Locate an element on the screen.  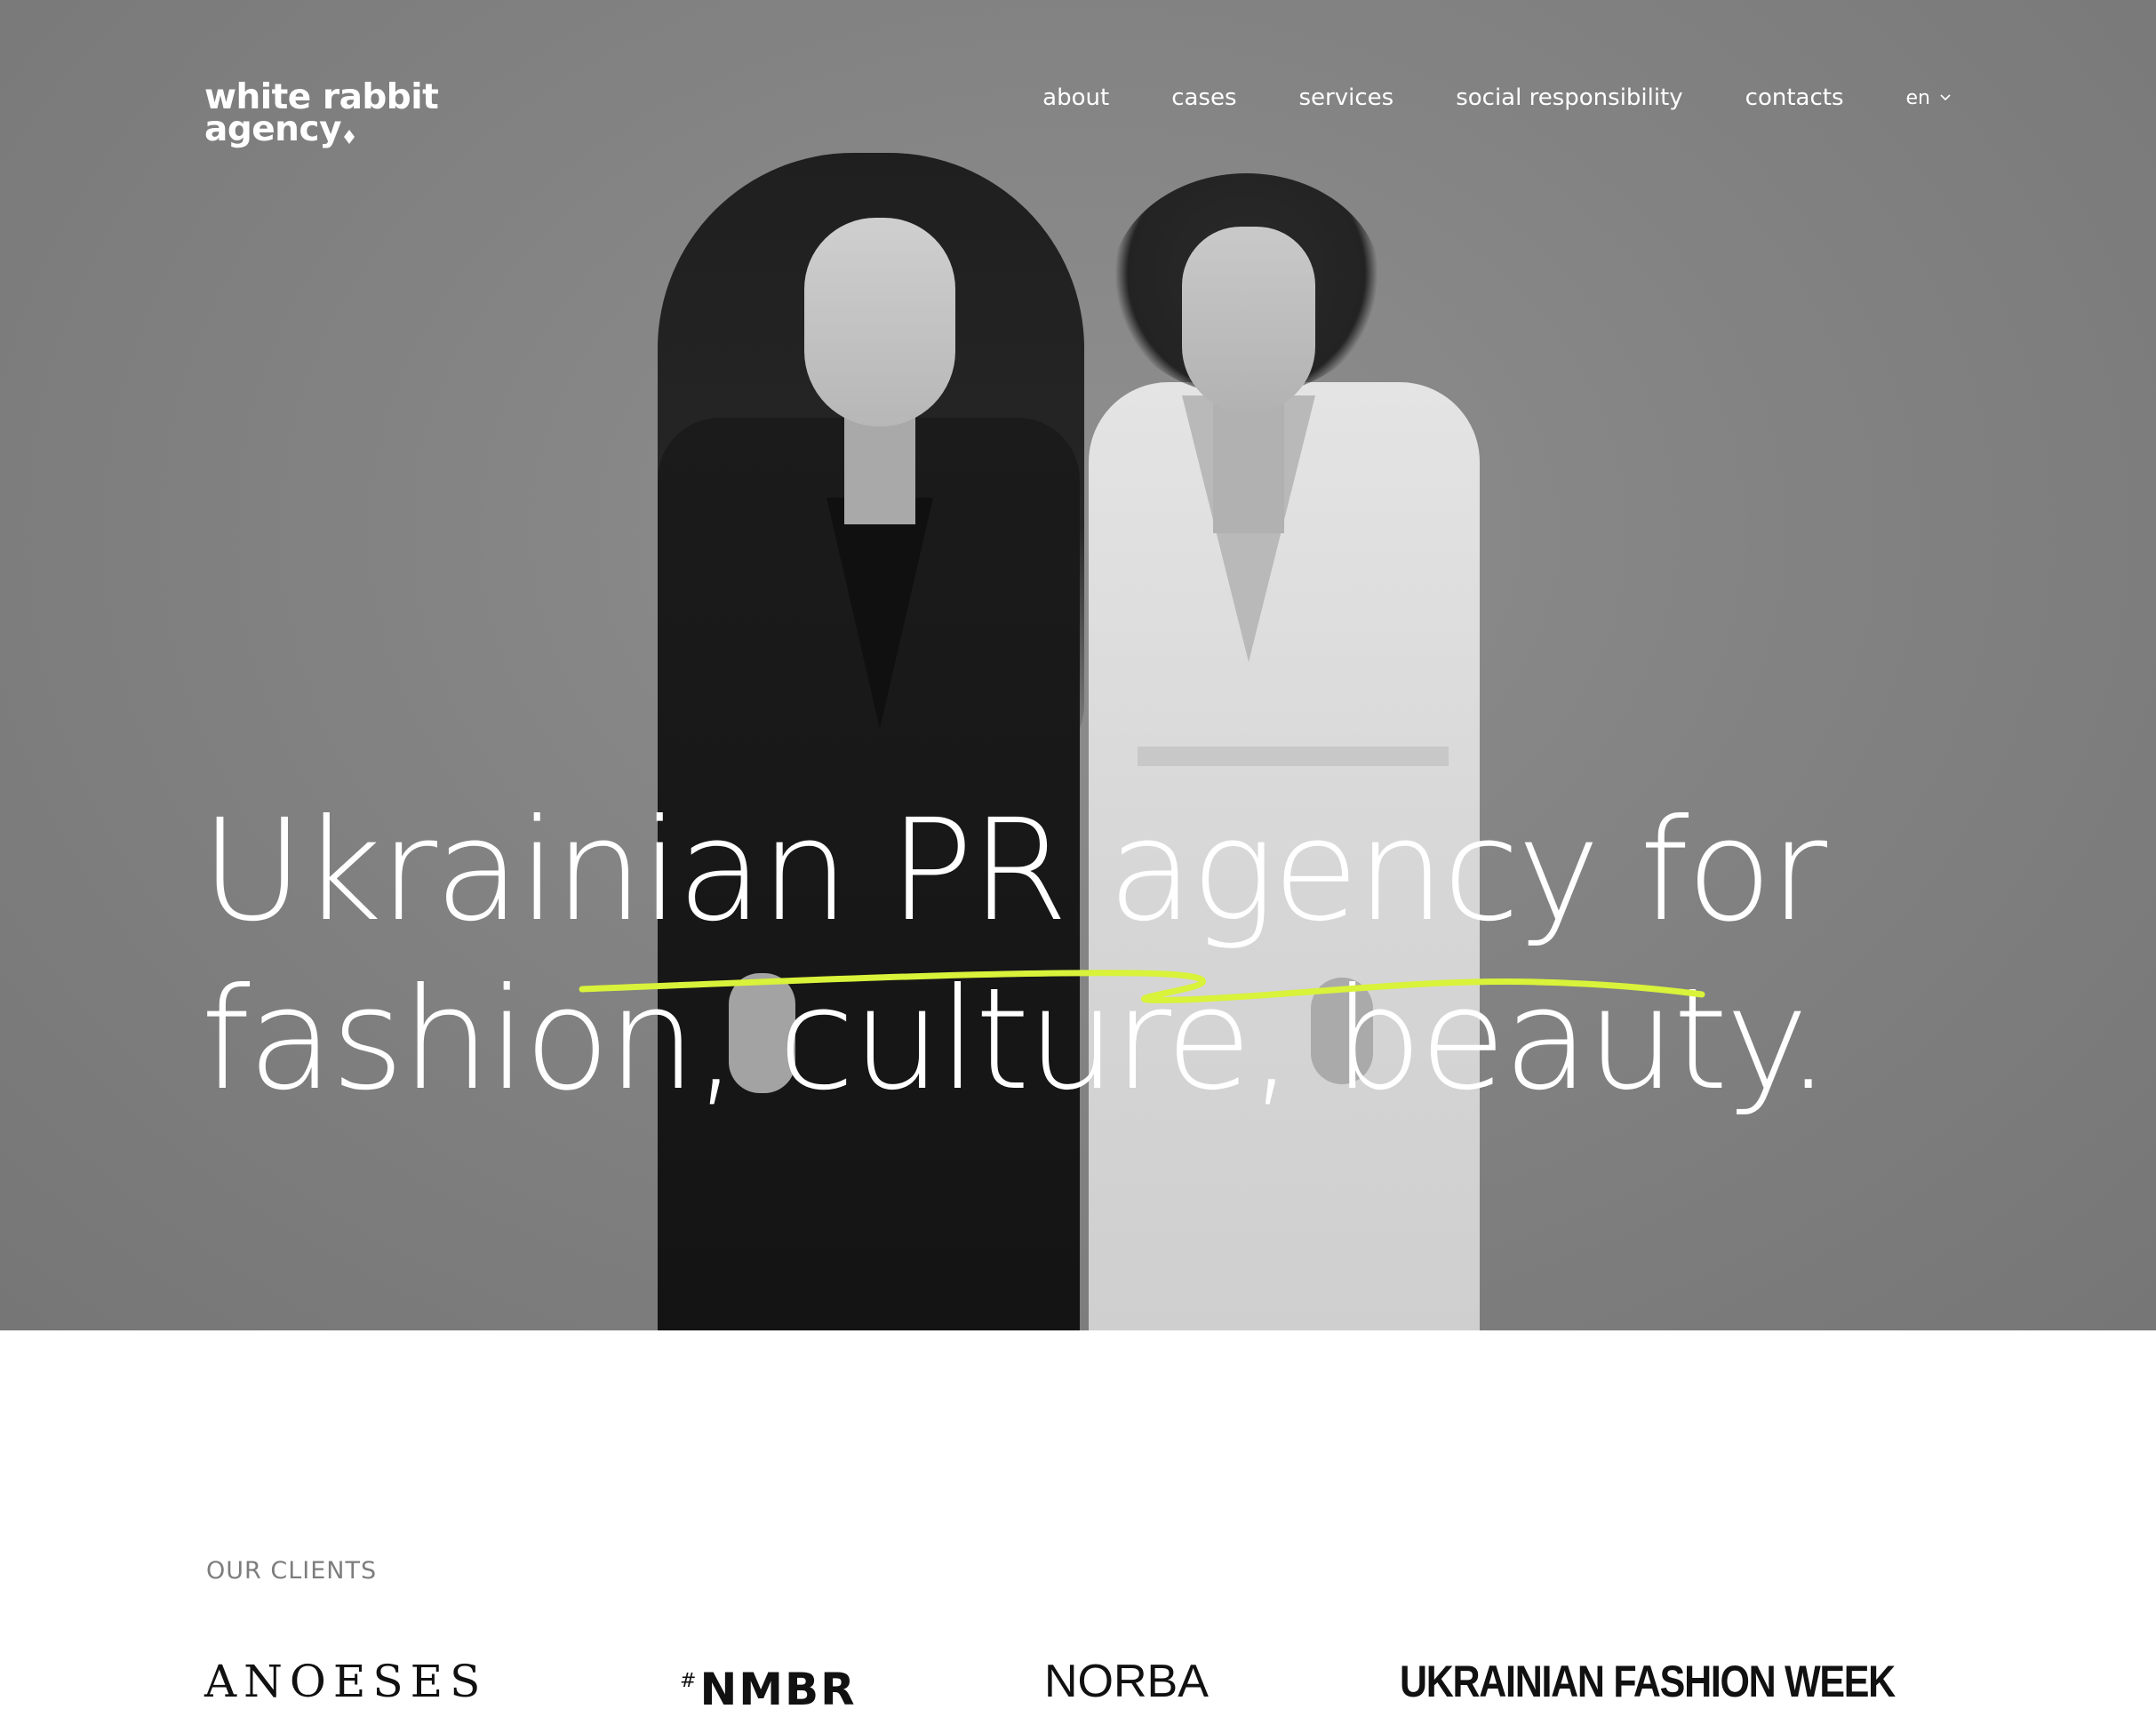
clients-section-label: OUR CLIENTS is located at coordinates (292, 1571).